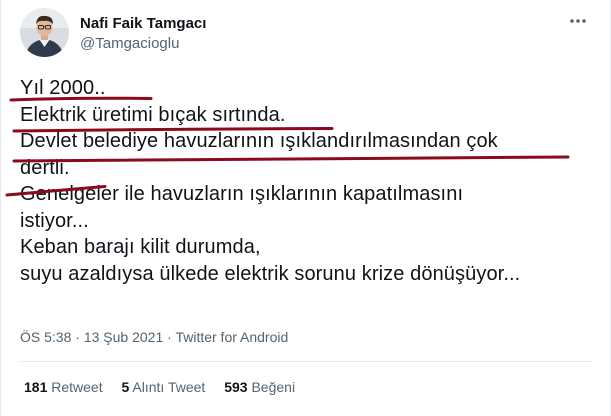 The image size is (611, 416). I want to click on divider, so click(306, 361).